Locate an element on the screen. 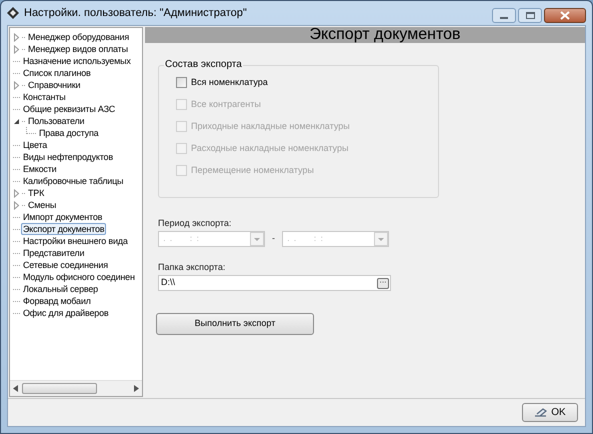  tree-item: Модуль офисного соединен is located at coordinates (79, 277).